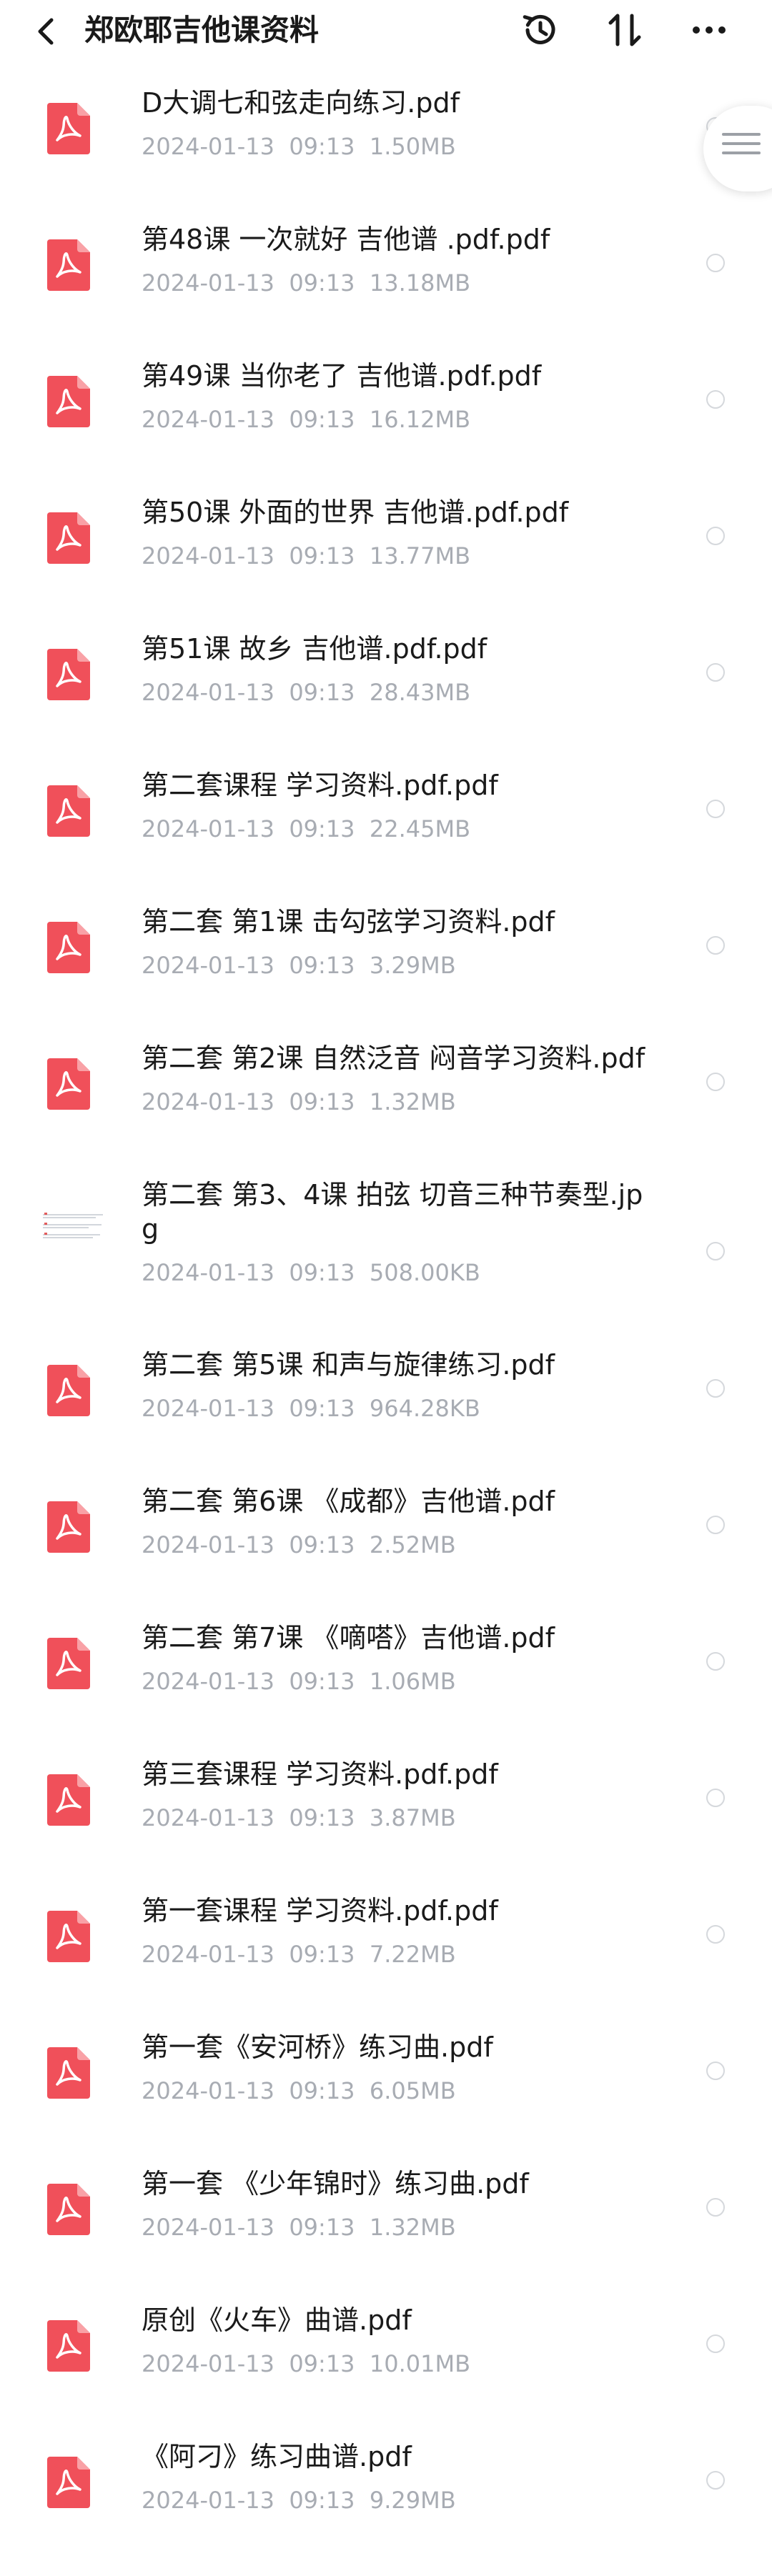 The image size is (772, 2576). Describe the element at coordinates (392, 1212) in the screenshot. I see `file-name: 第二套 第3、4课 拍弦 切音三种节奏型.jpg` at that location.